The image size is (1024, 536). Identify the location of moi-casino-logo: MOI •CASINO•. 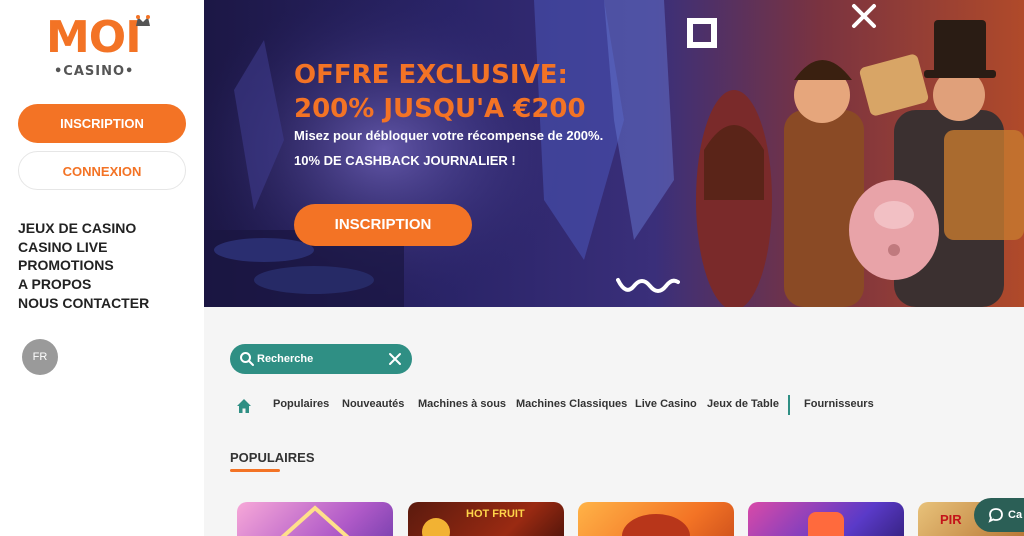
(101, 49).